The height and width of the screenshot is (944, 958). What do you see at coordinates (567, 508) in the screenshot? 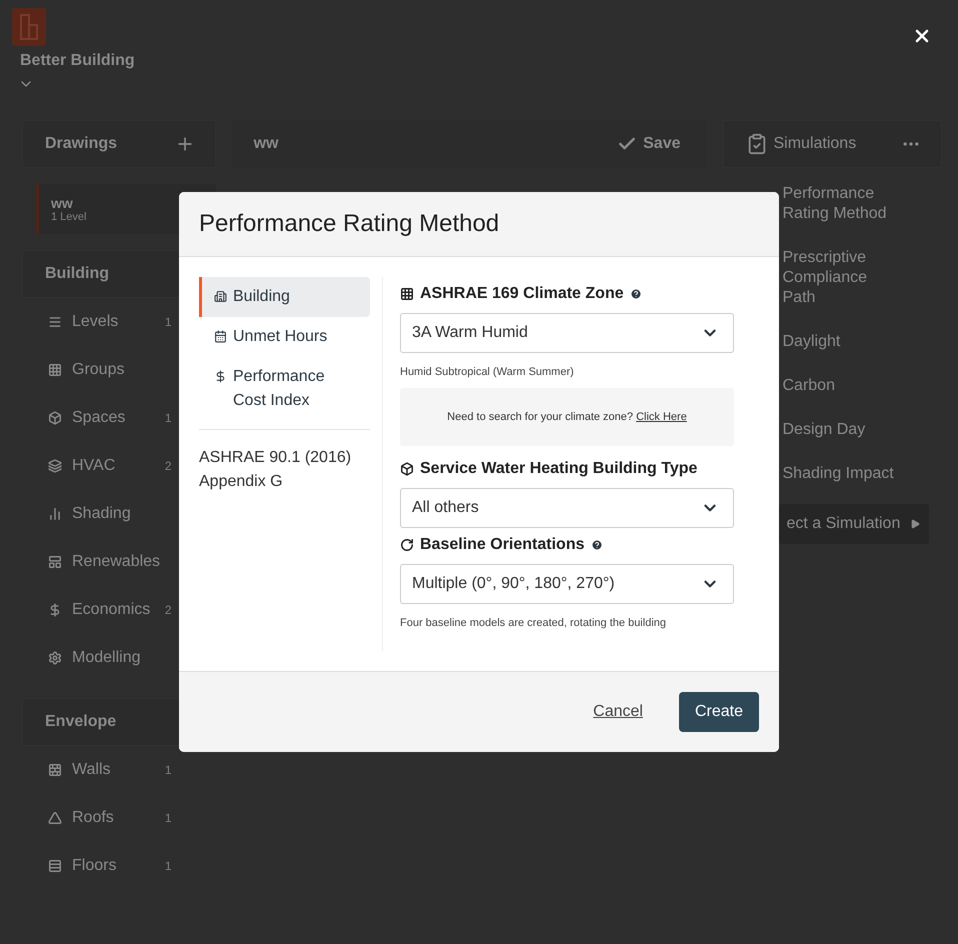
I see `dropdown: All others` at bounding box center [567, 508].